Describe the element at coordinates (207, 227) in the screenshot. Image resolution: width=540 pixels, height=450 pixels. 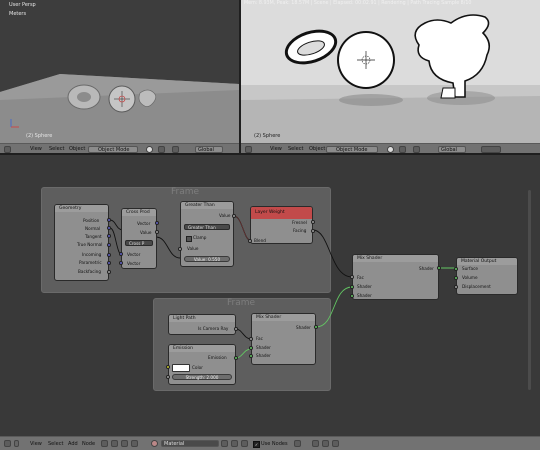
I see `greater-operation-dropdown: Greater Than` at that location.